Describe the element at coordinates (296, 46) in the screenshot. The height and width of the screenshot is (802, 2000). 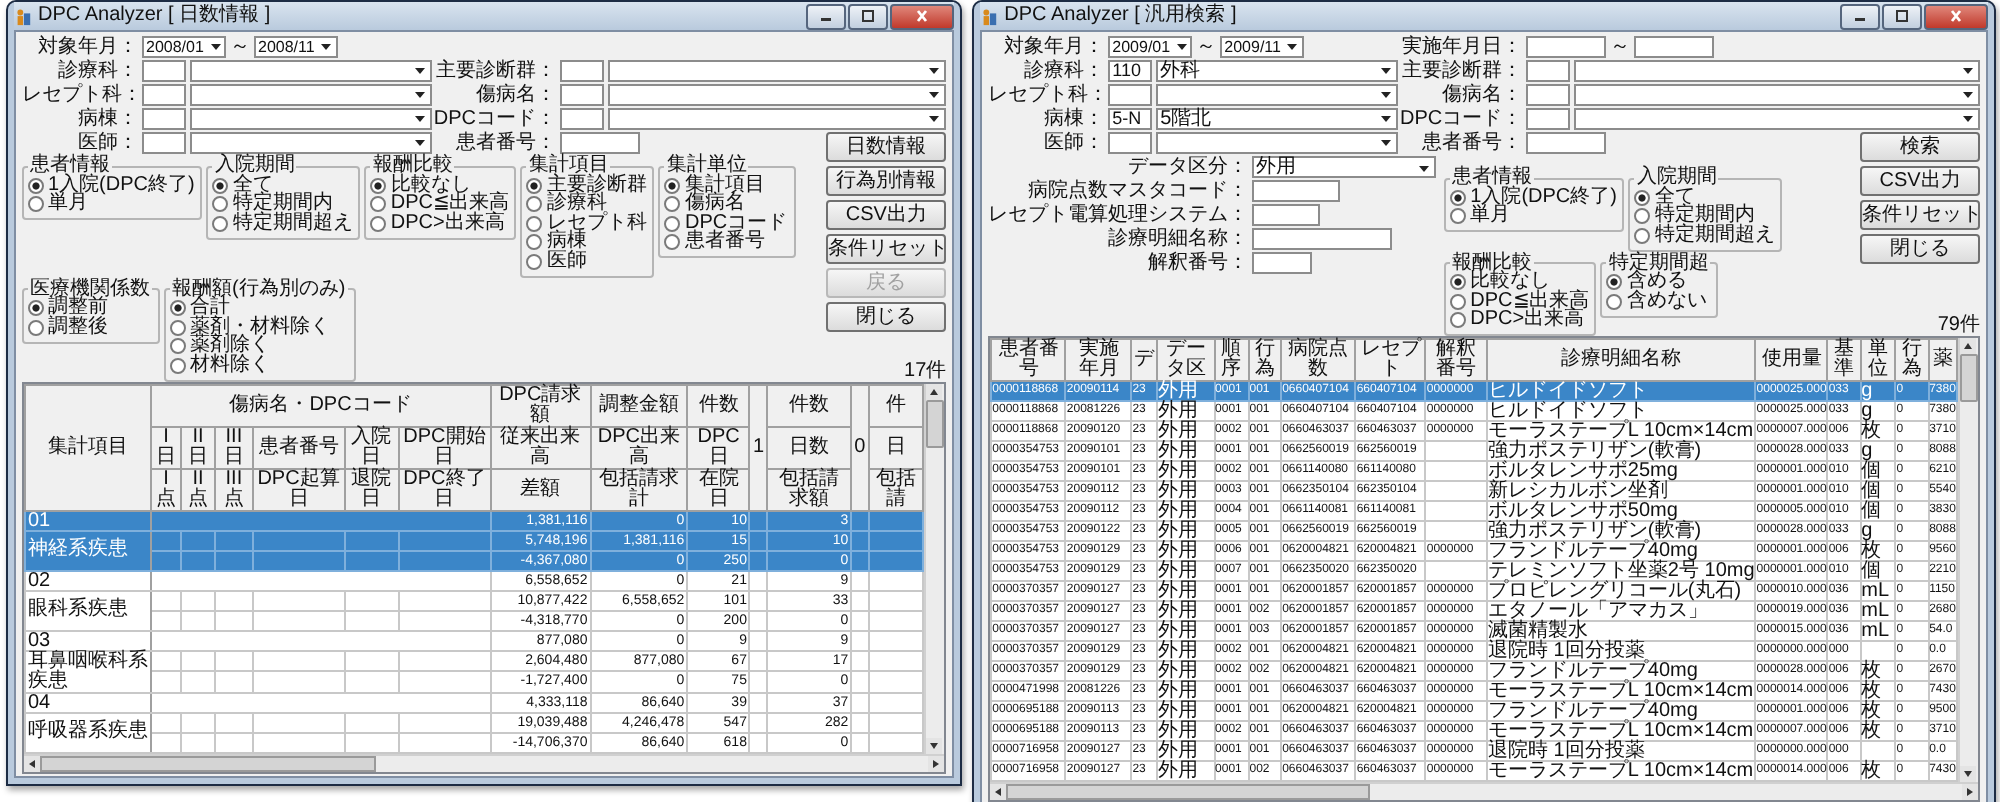
I see `date-dropdown: 2008/11` at that location.